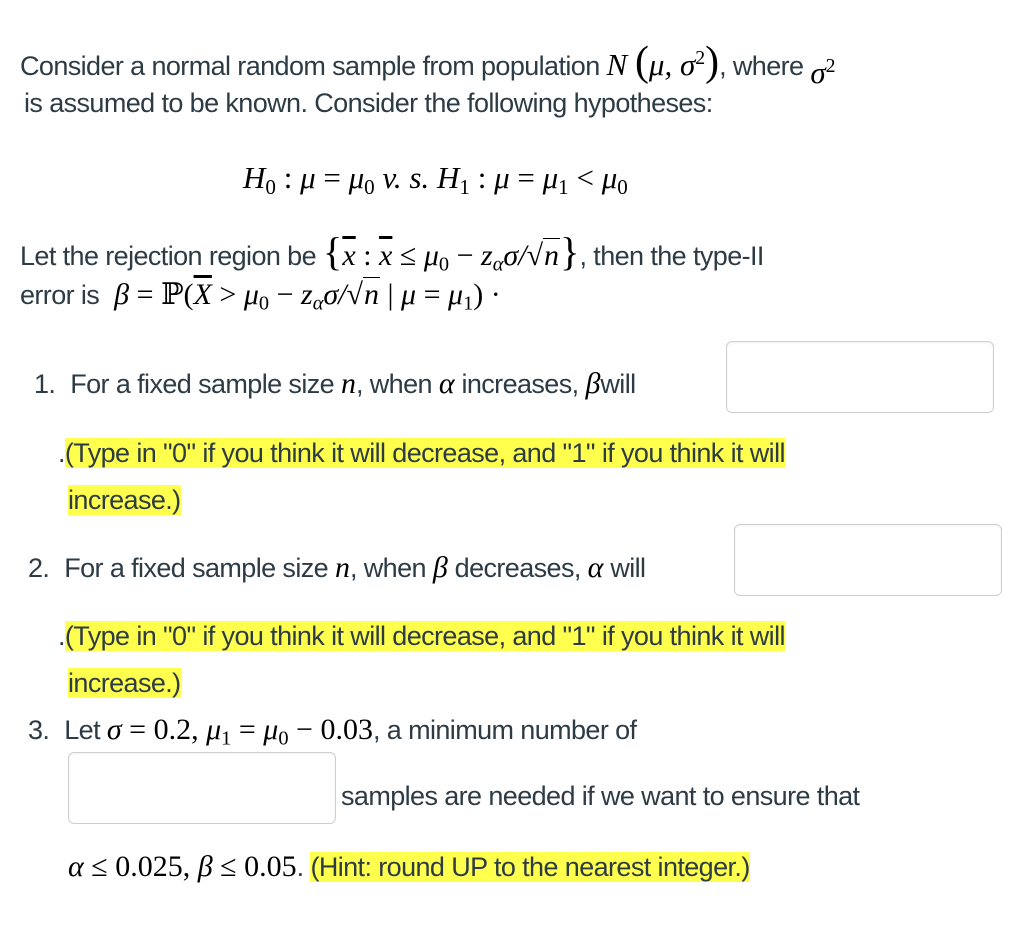 The width and height of the screenshot is (1024, 934). Describe the element at coordinates (530, 867) in the screenshot. I see `hint-text: (Hint: round UP to the nearest integer.)` at that location.